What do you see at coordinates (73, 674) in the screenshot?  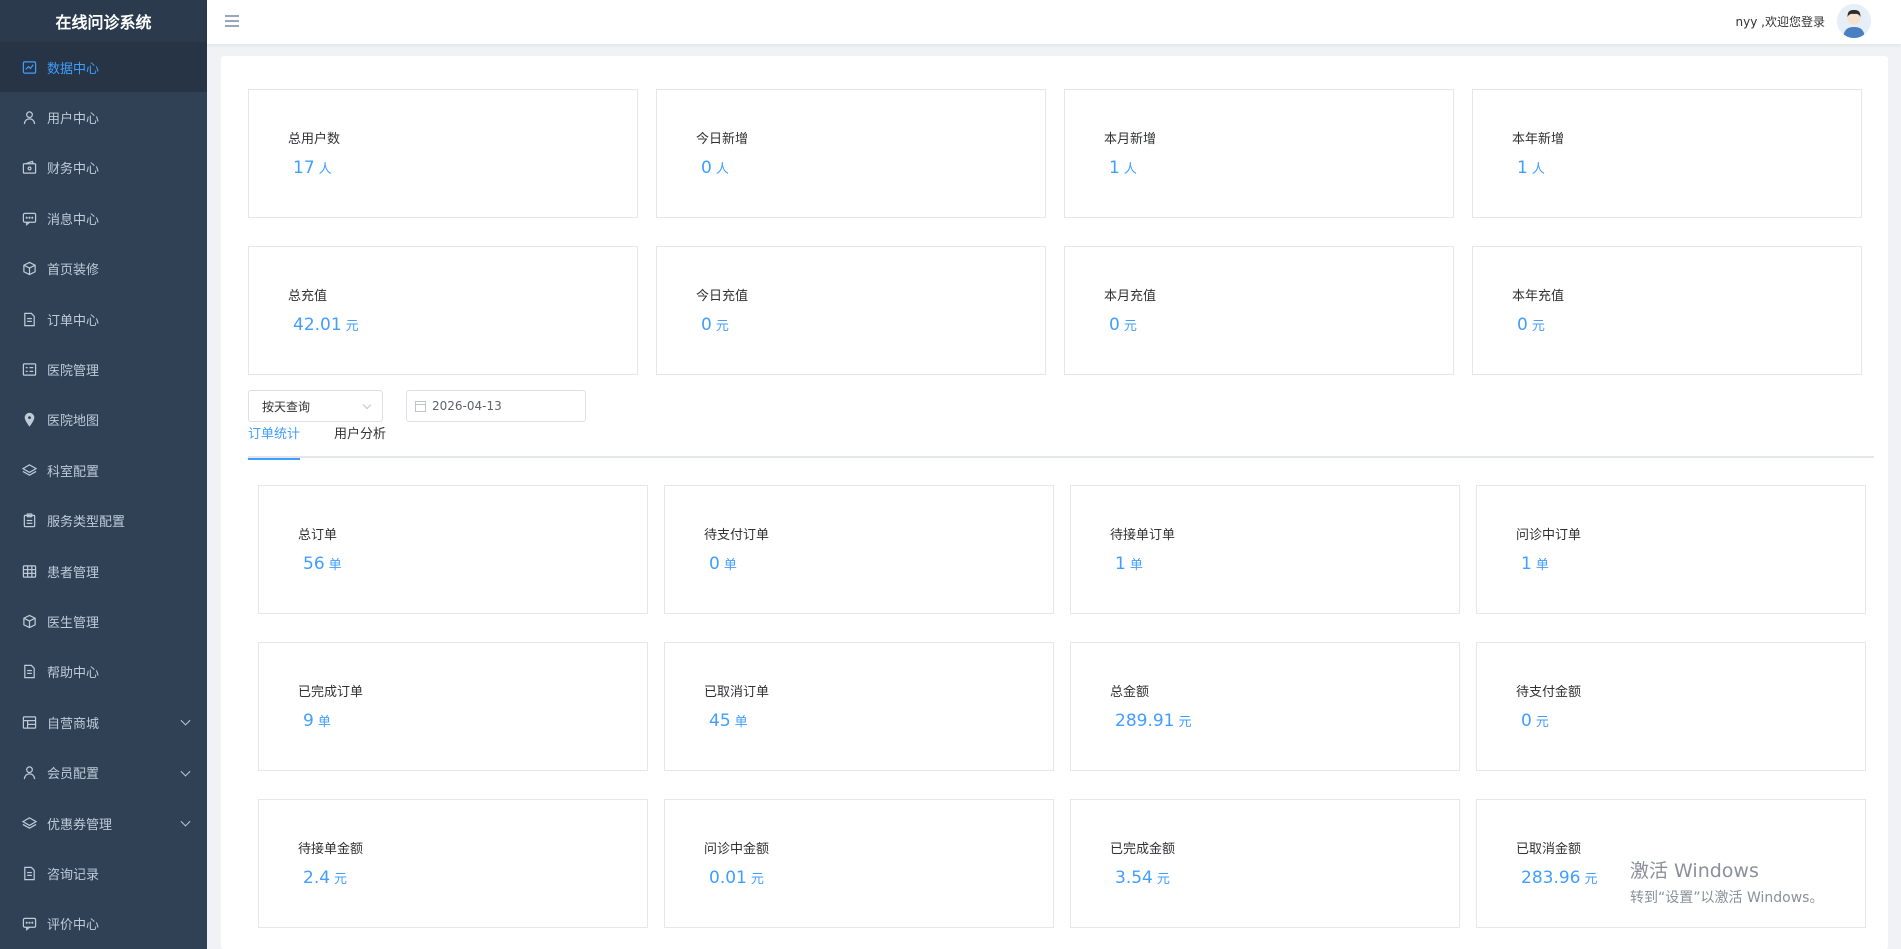 I see `sidebar-item-label: 帮助中心` at bounding box center [73, 674].